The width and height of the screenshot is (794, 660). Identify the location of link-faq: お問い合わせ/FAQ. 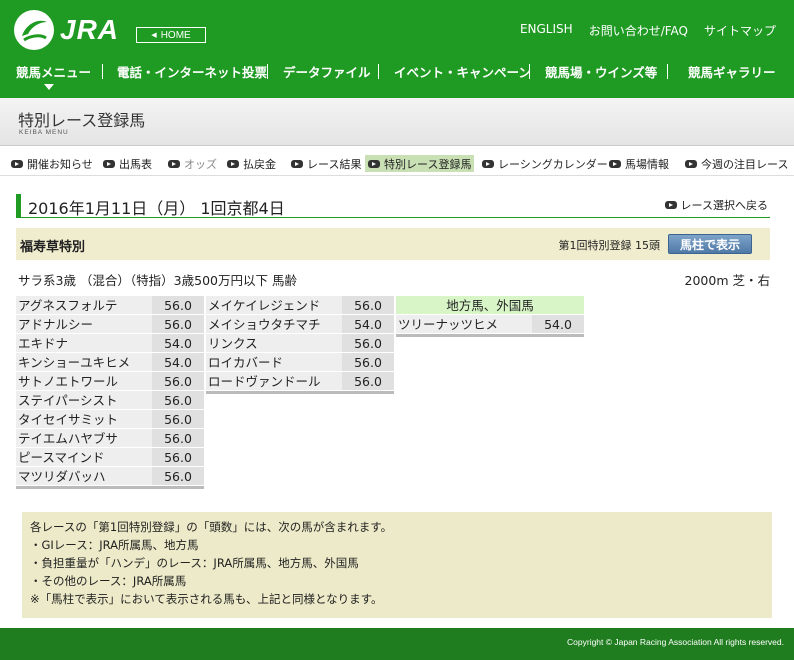
(638, 30).